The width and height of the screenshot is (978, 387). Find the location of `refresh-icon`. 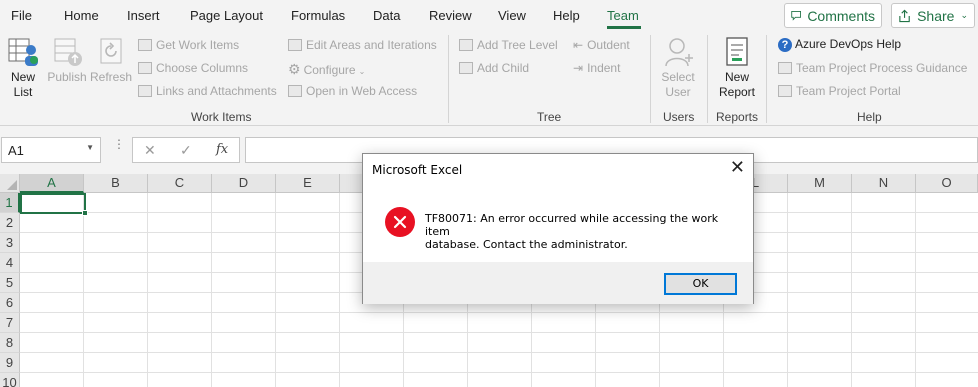

refresh-icon is located at coordinates (111, 51).